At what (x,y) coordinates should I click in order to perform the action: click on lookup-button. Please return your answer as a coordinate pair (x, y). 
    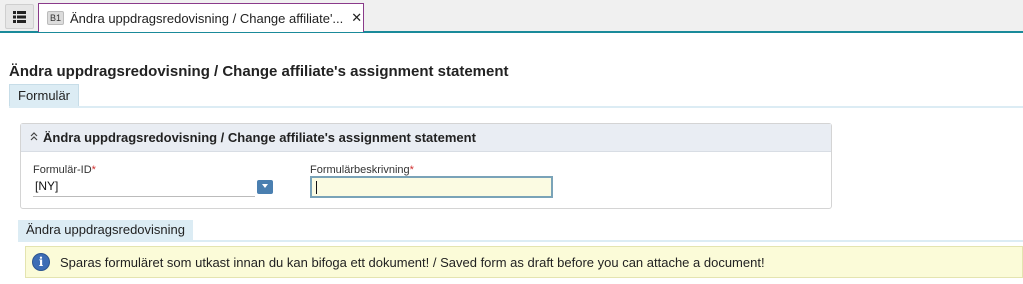
    Looking at the image, I should click on (265, 187).